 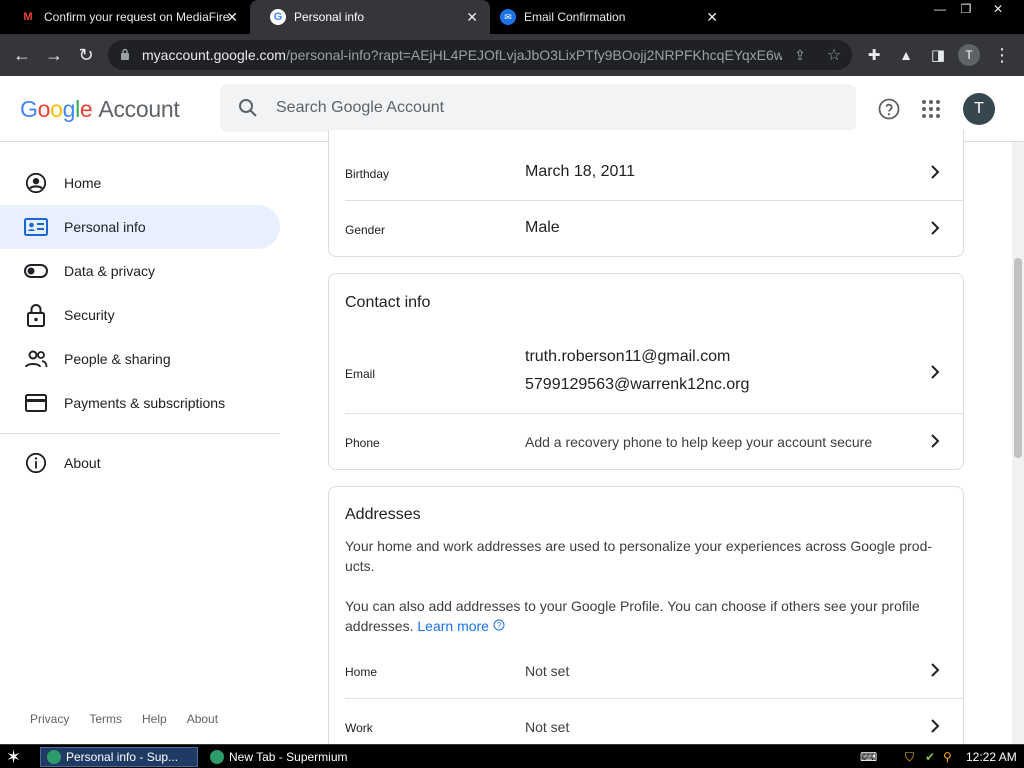 What do you see at coordinates (940, 9) in the screenshot?
I see `minimize-icon: —` at bounding box center [940, 9].